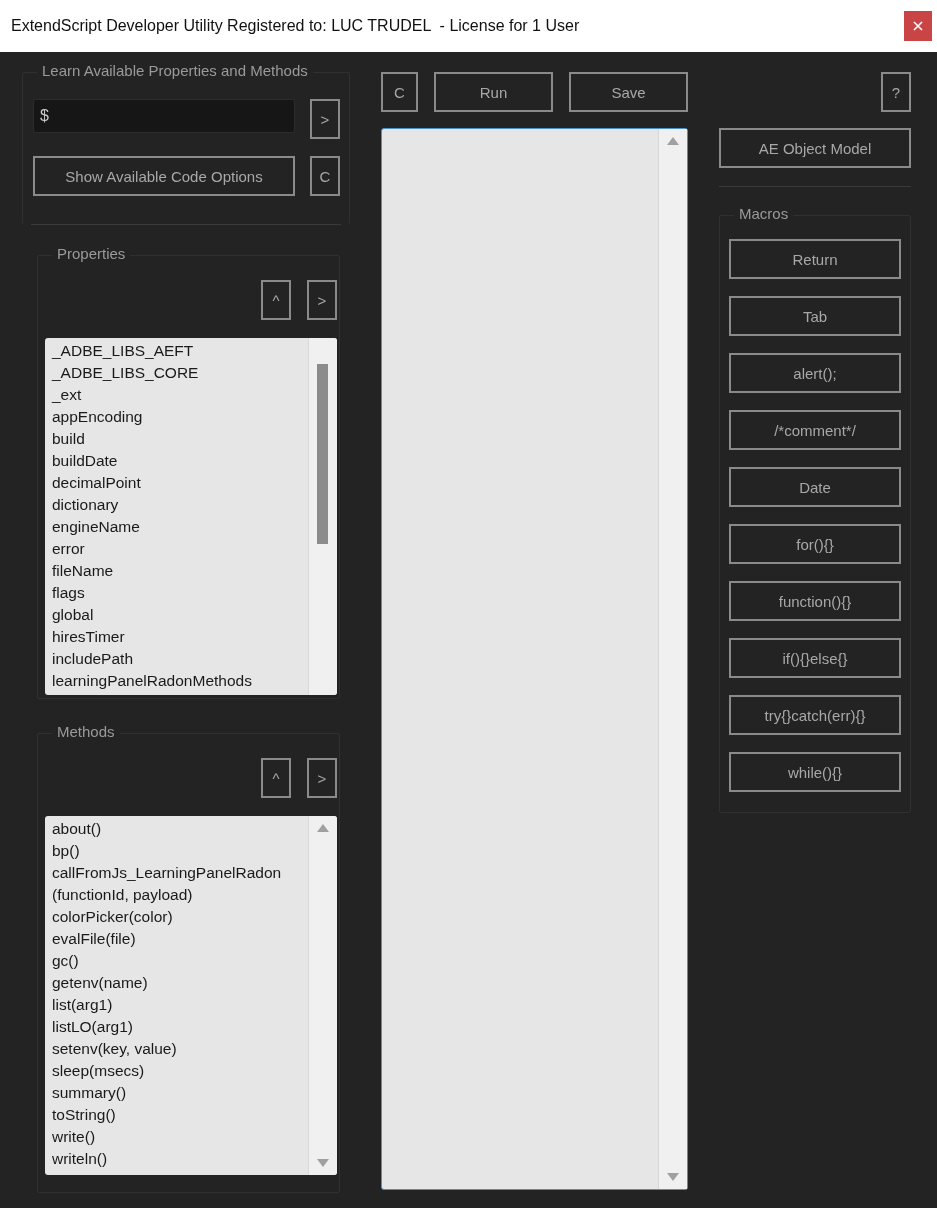 This screenshot has width=937, height=1208. I want to click on scroll-thumb, so click(322, 454).